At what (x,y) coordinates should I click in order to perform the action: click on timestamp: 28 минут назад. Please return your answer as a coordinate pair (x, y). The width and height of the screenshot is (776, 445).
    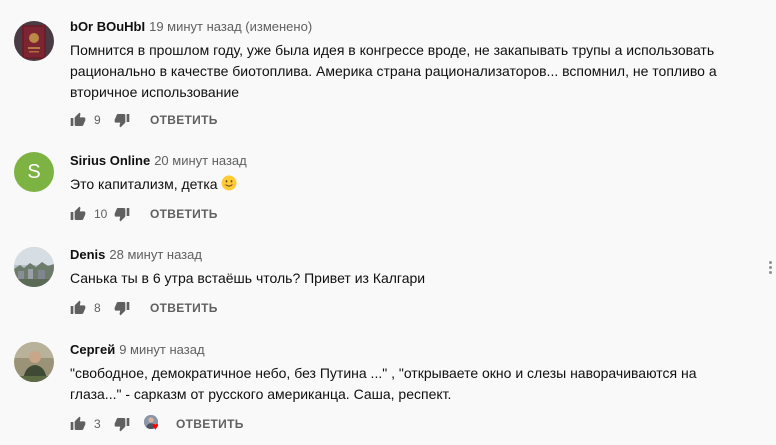
    Looking at the image, I should click on (155, 254).